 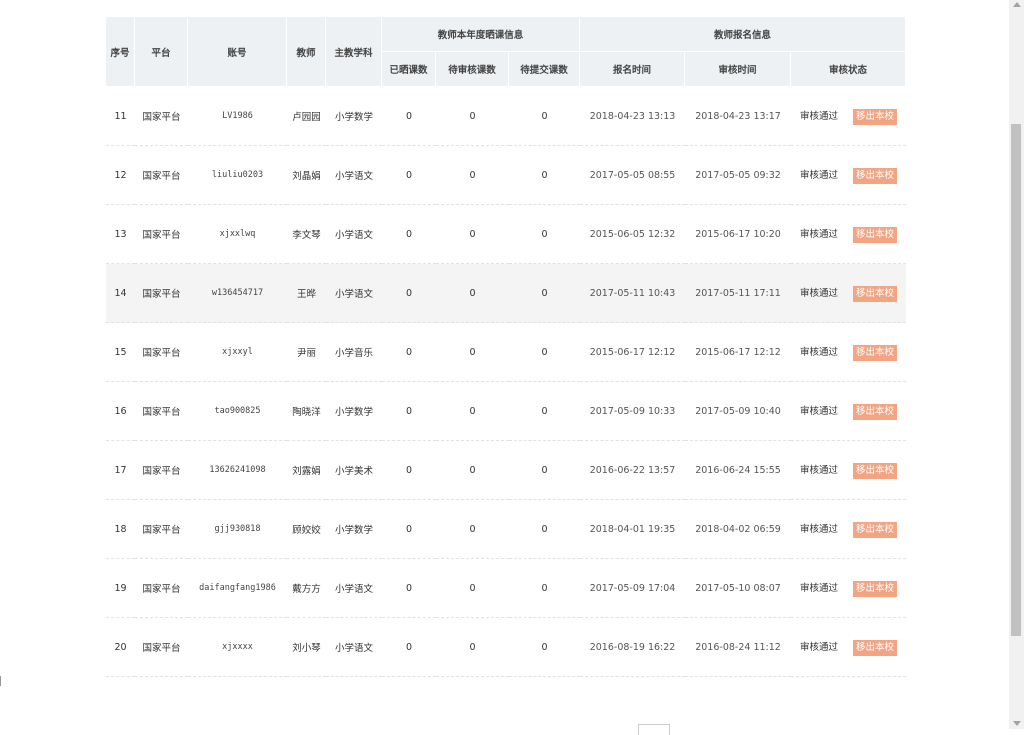 What do you see at coordinates (237, 411) in the screenshot?
I see `row-account: tao900825` at bounding box center [237, 411].